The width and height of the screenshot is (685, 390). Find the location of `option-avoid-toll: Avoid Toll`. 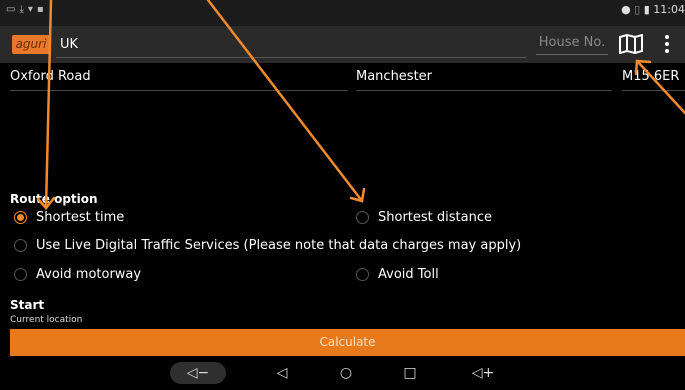

option-avoid-toll: Avoid Toll is located at coordinates (397, 275).